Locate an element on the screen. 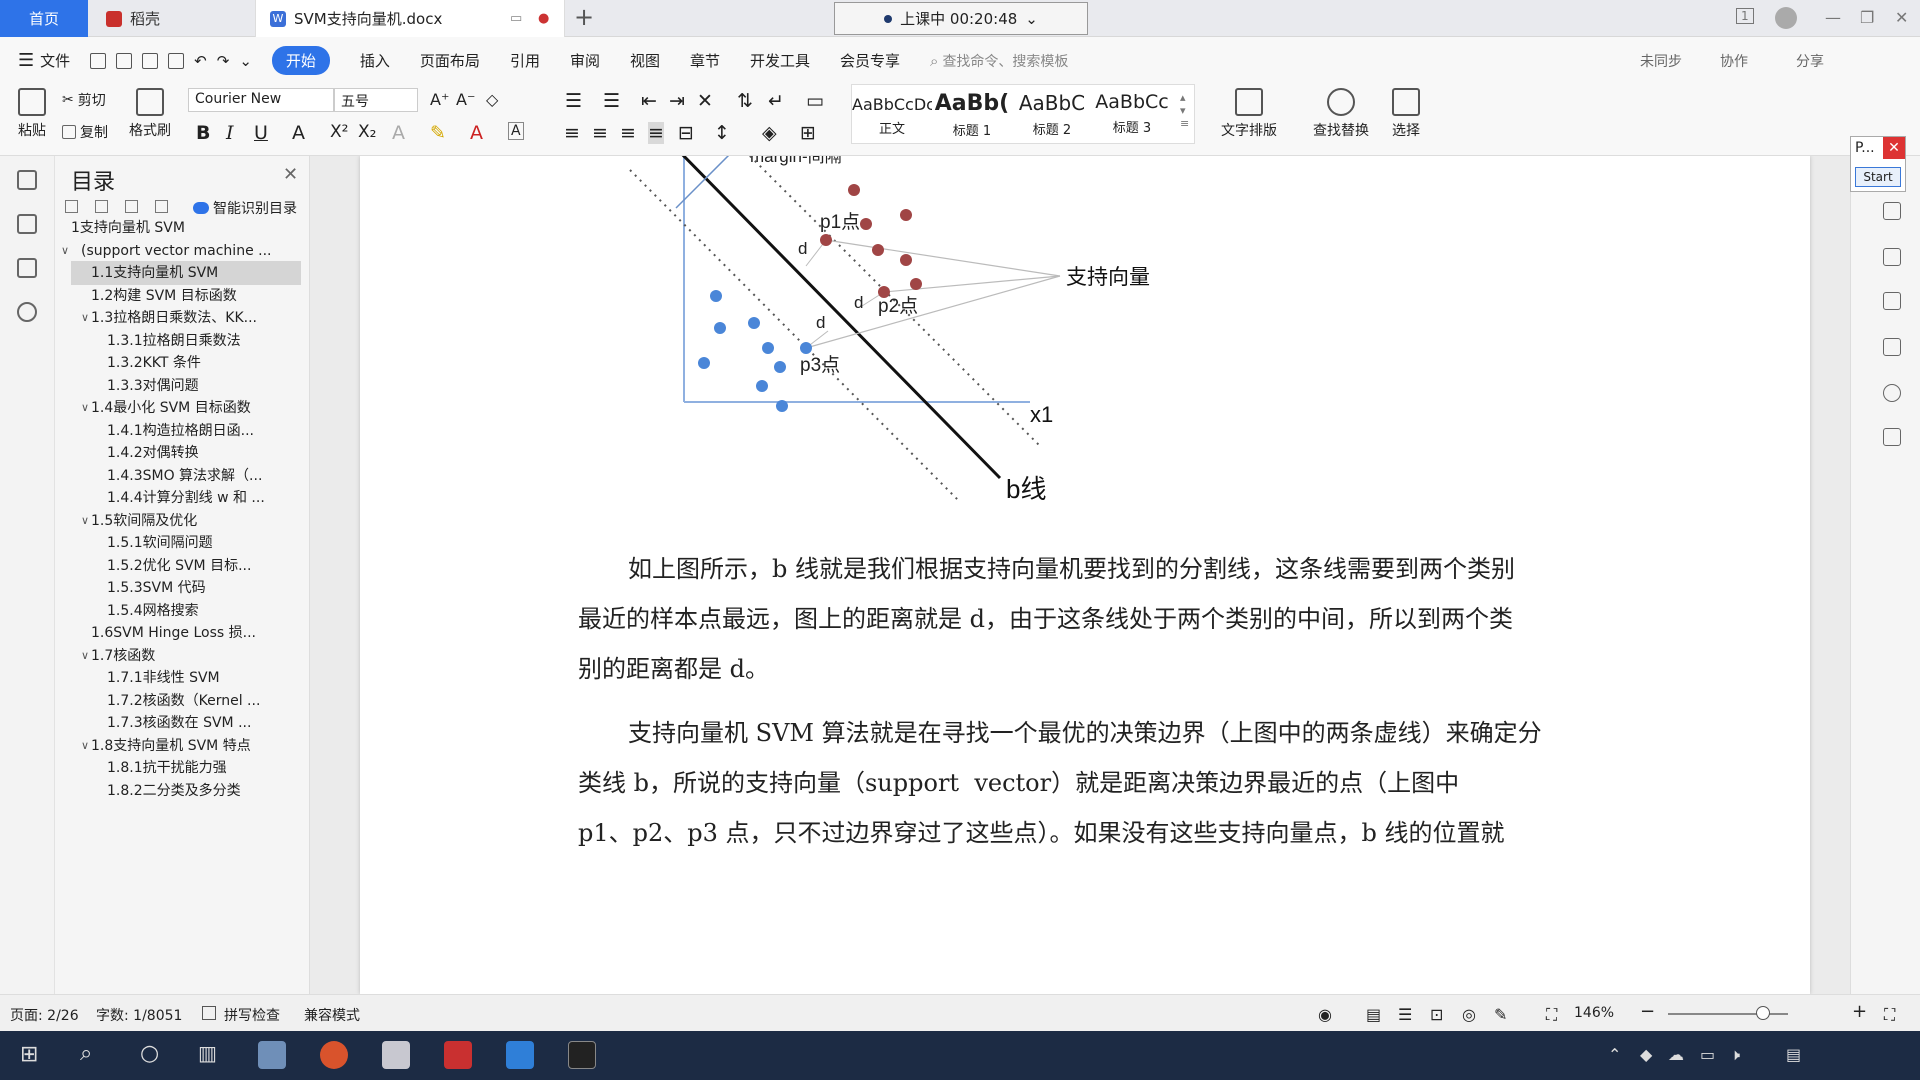 The height and width of the screenshot is (1080, 1920). meeting-timer: 上课中 00:20:48 ⌄ is located at coordinates (961, 18).